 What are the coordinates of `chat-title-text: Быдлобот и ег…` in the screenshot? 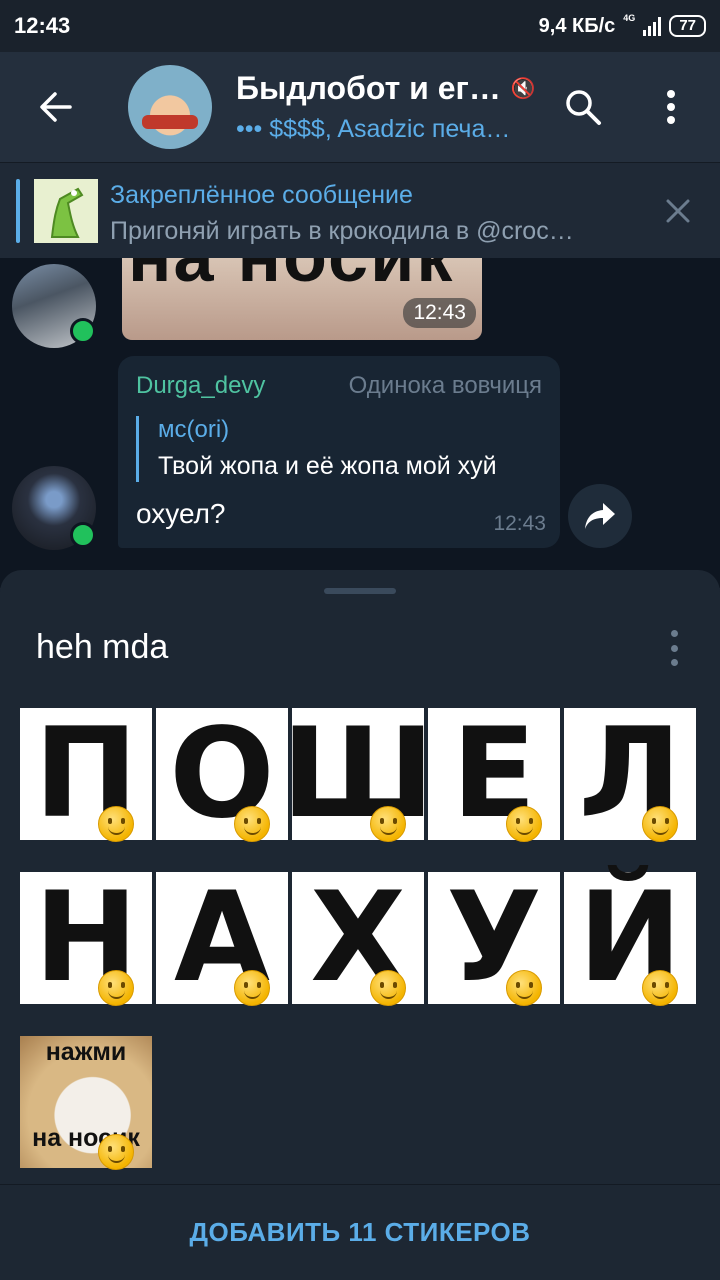 It's located at (368, 88).